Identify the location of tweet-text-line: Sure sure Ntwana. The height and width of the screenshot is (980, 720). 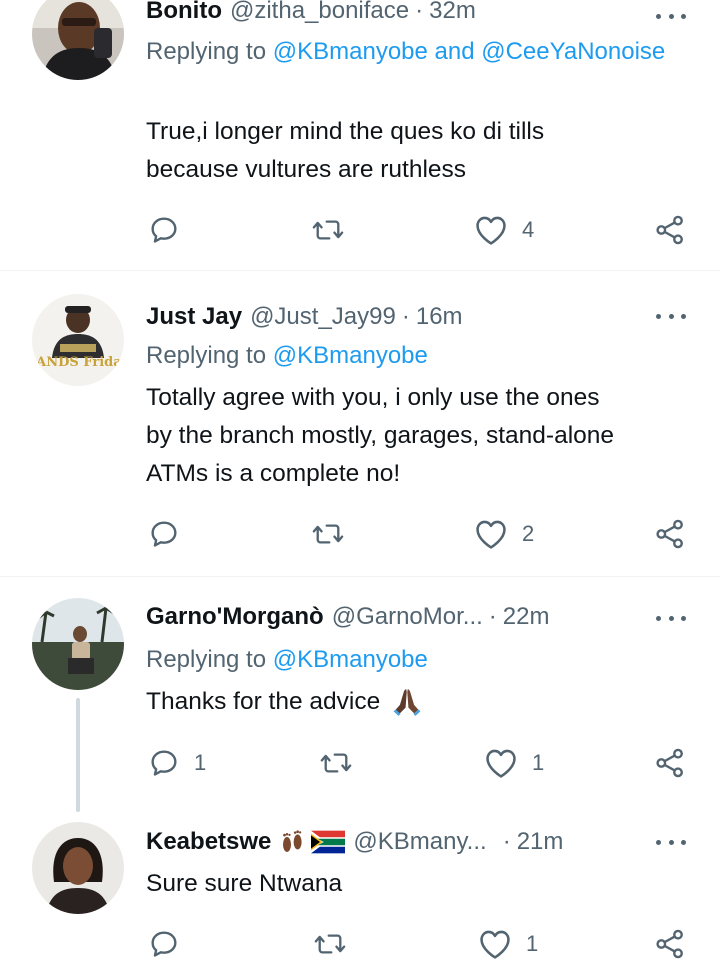
(244, 883).